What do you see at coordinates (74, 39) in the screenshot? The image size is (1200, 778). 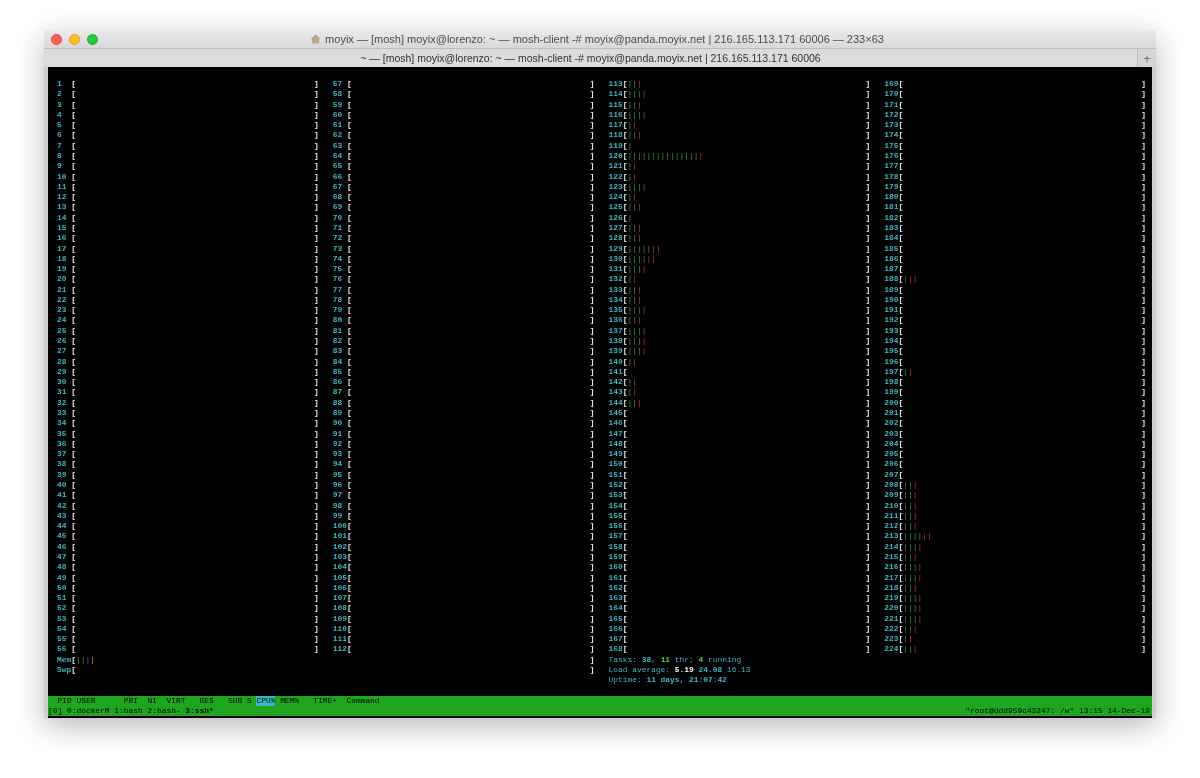 I see `minimize-button` at bounding box center [74, 39].